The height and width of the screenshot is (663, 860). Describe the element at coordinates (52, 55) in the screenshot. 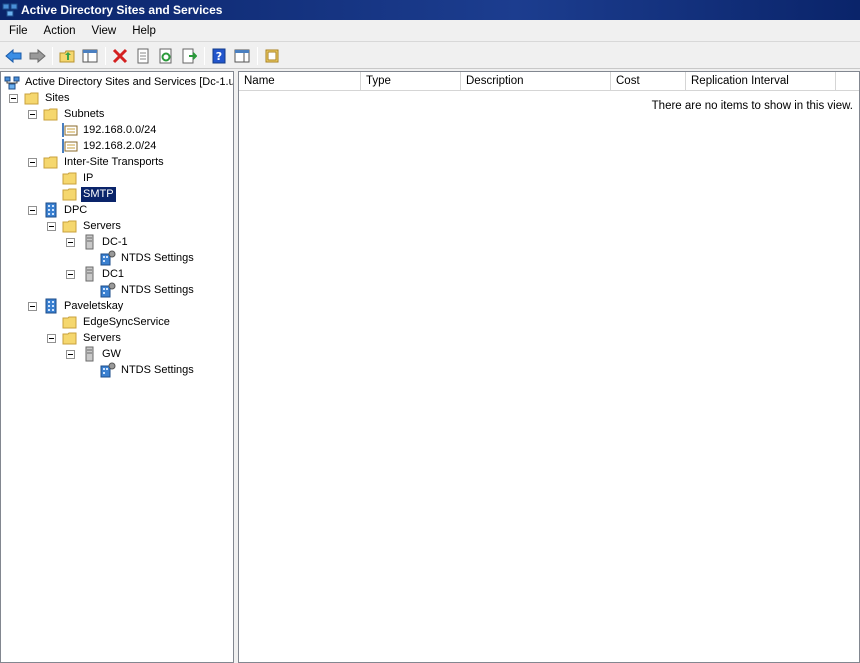

I see `toolbar-separator` at that location.